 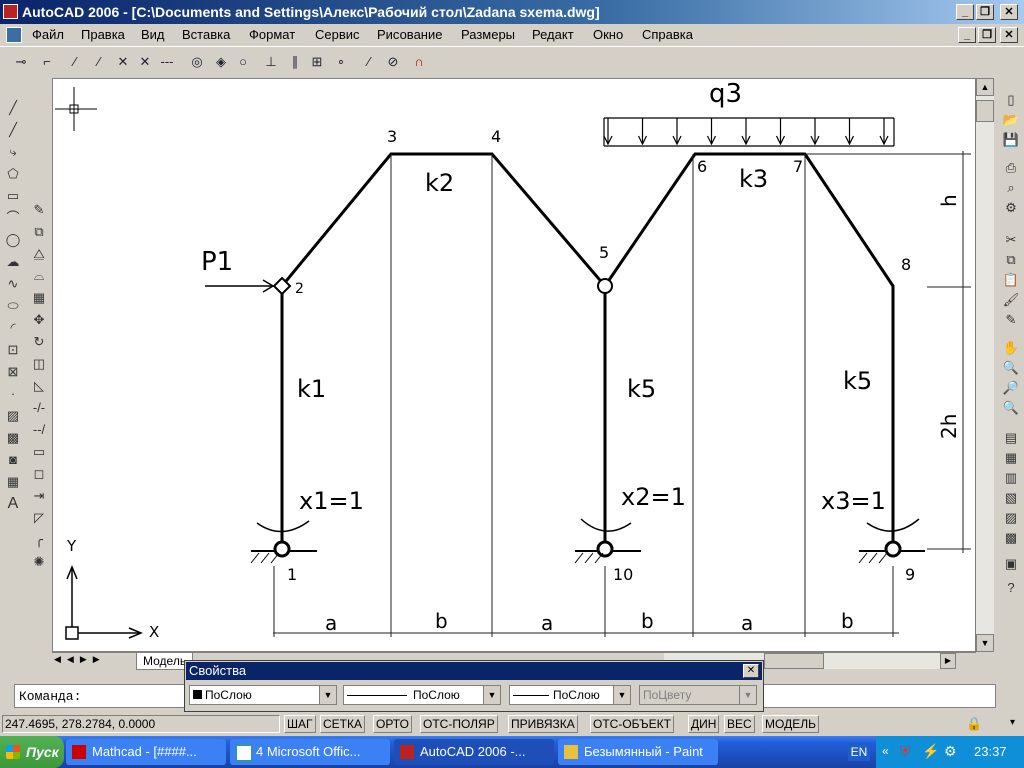 What do you see at coordinates (39, 320) in the screenshot?
I see `move-icon: ✥` at bounding box center [39, 320].